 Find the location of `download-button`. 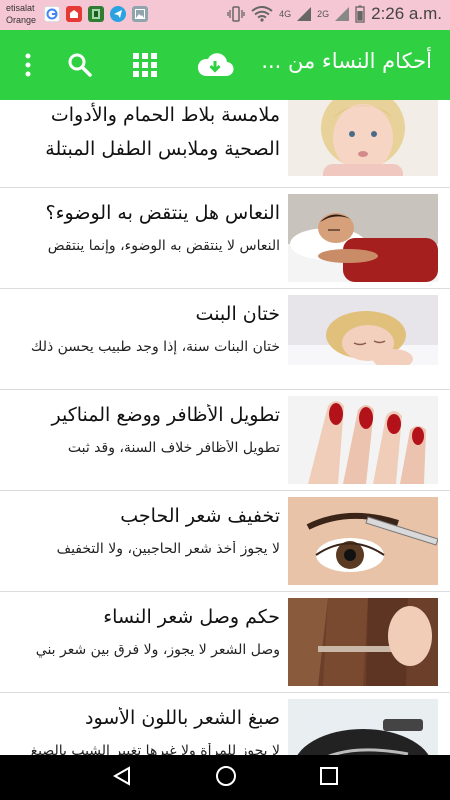

download-button is located at coordinates (215, 65).